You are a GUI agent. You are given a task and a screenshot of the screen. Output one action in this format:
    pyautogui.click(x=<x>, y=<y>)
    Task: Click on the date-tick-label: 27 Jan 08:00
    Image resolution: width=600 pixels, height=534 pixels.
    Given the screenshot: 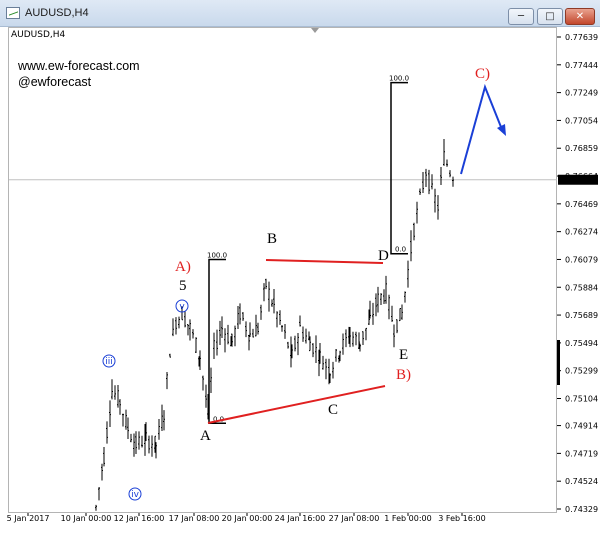 What is the action you would take?
    pyautogui.click(x=354, y=518)
    